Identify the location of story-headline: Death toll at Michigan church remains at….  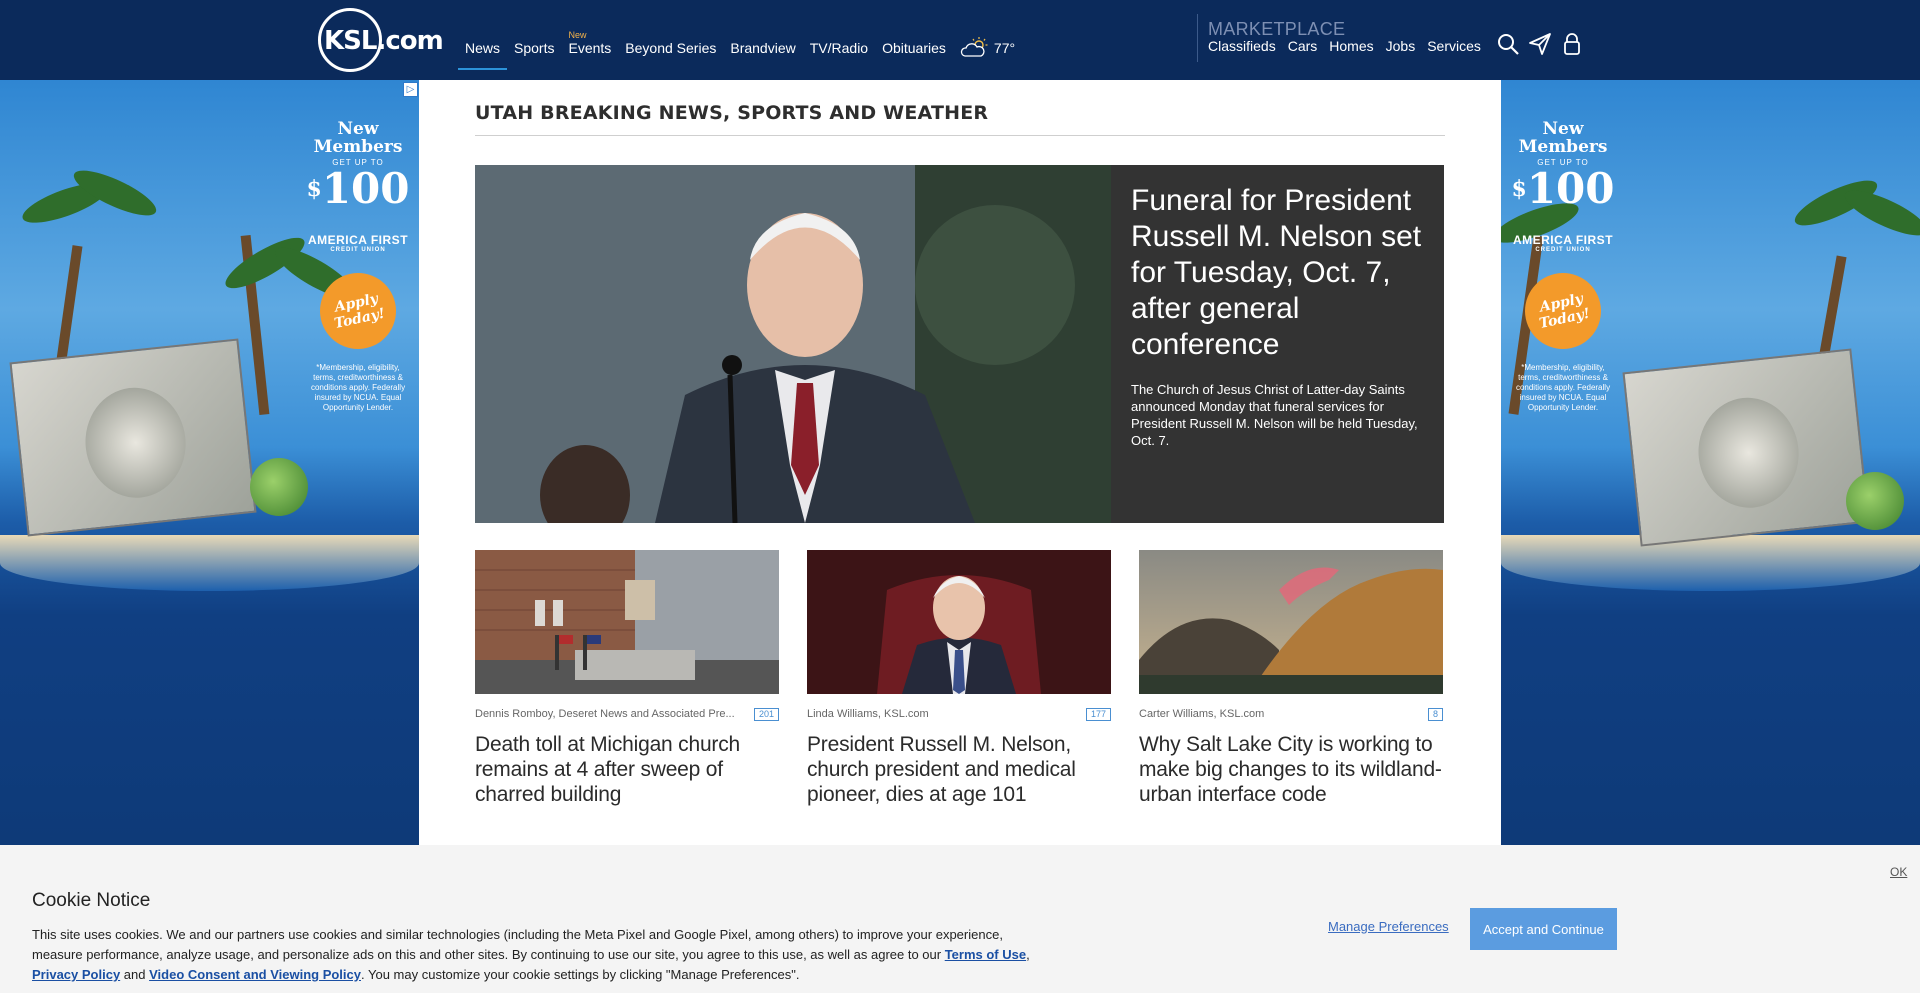
(627, 769).